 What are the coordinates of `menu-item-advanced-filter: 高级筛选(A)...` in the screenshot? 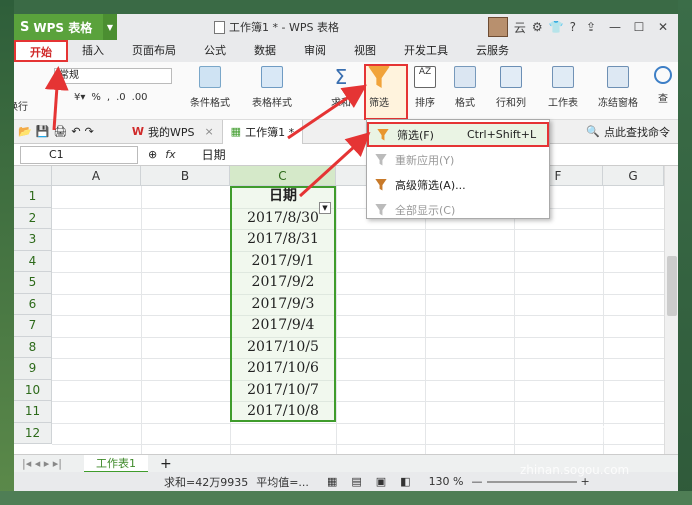 It's located at (458, 184).